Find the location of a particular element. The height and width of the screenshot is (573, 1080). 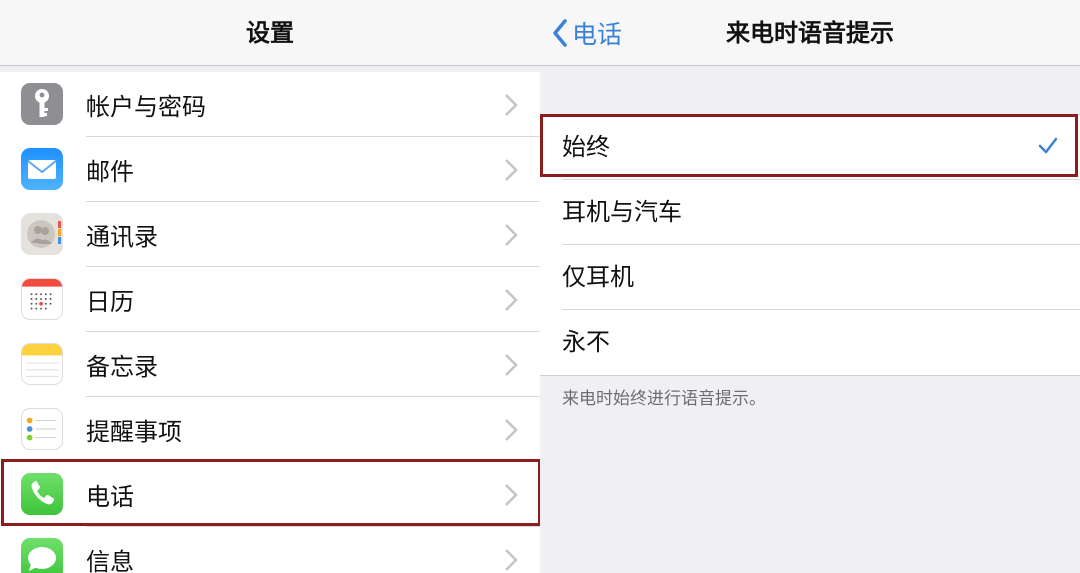

footnote-text: 来电时始终进行语音提示。 is located at coordinates (664, 399).